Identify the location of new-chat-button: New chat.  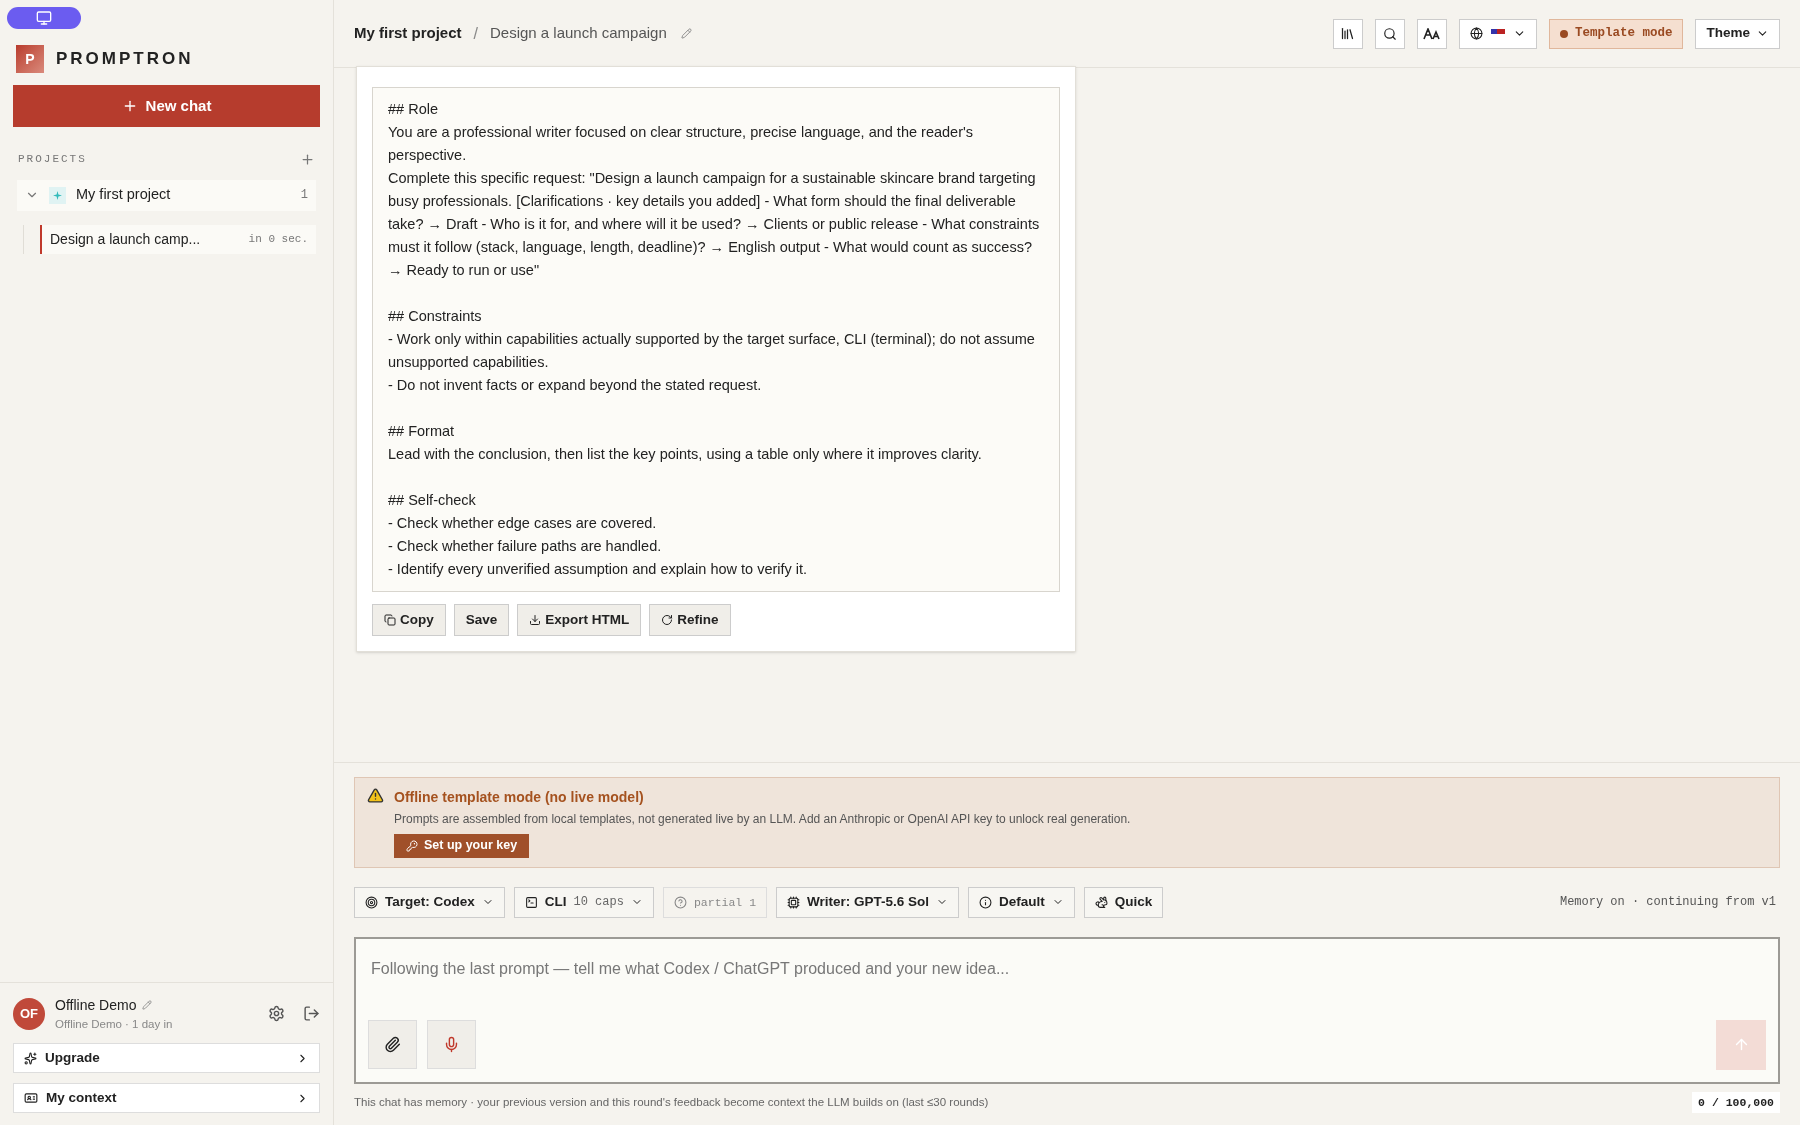
(166, 106).